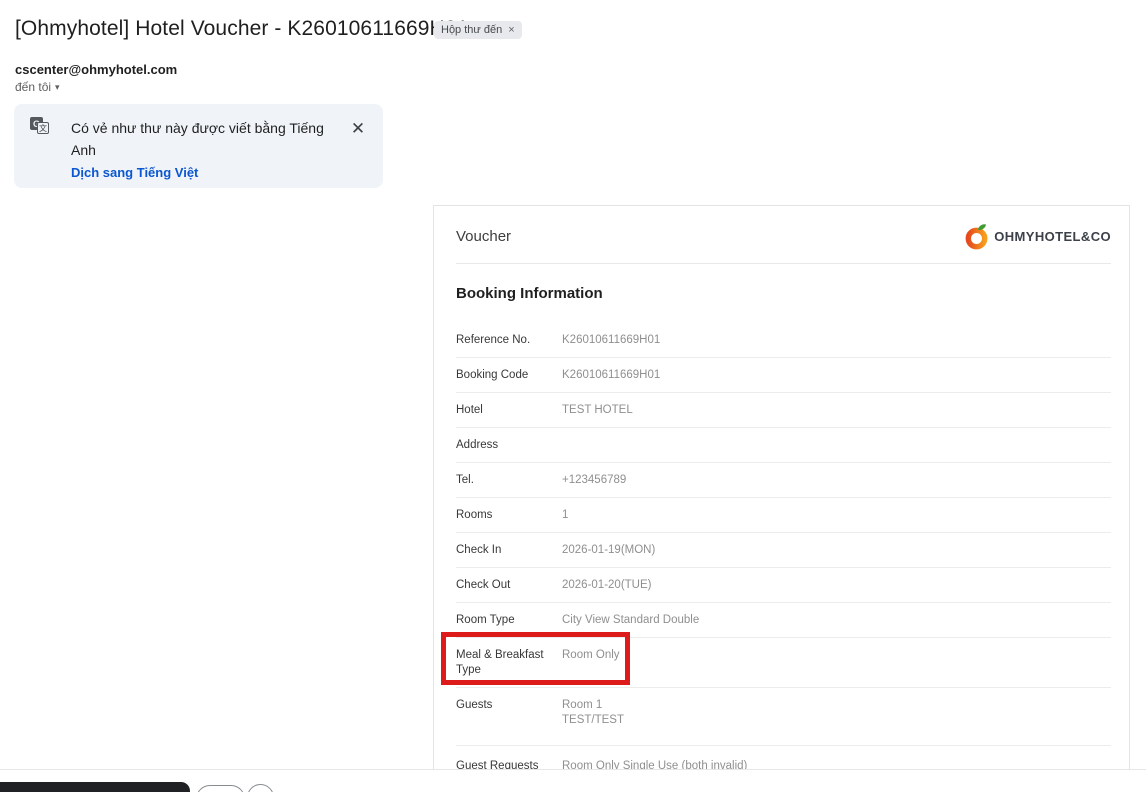 The height and width of the screenshot is (792, 1146). What do you see at coordinates (783, 717) in the screenshot?
I see `table-row: Guests Room 1 TEST/TEST` at bounding box center [783, 717].